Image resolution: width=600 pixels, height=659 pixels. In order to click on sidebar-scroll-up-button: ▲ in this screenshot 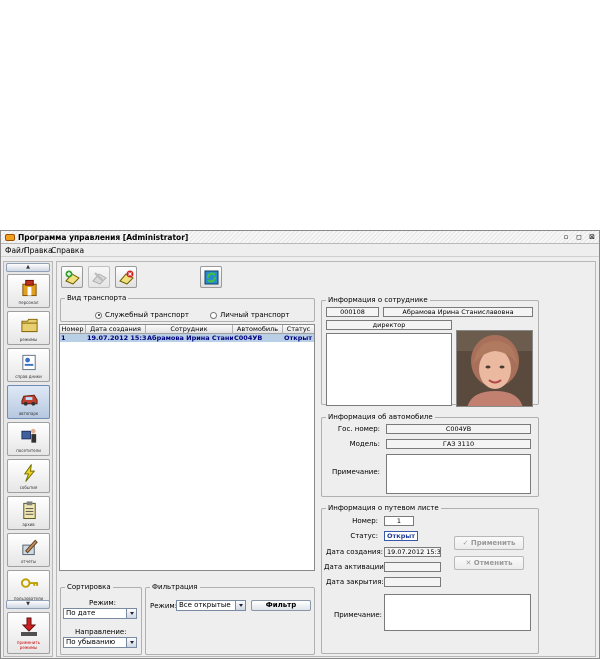, I will do `click(28, 267)`.